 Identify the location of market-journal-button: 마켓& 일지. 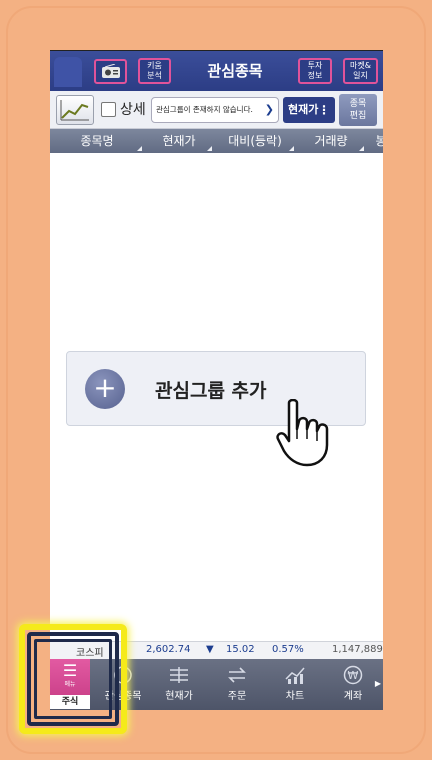
(360, 71).